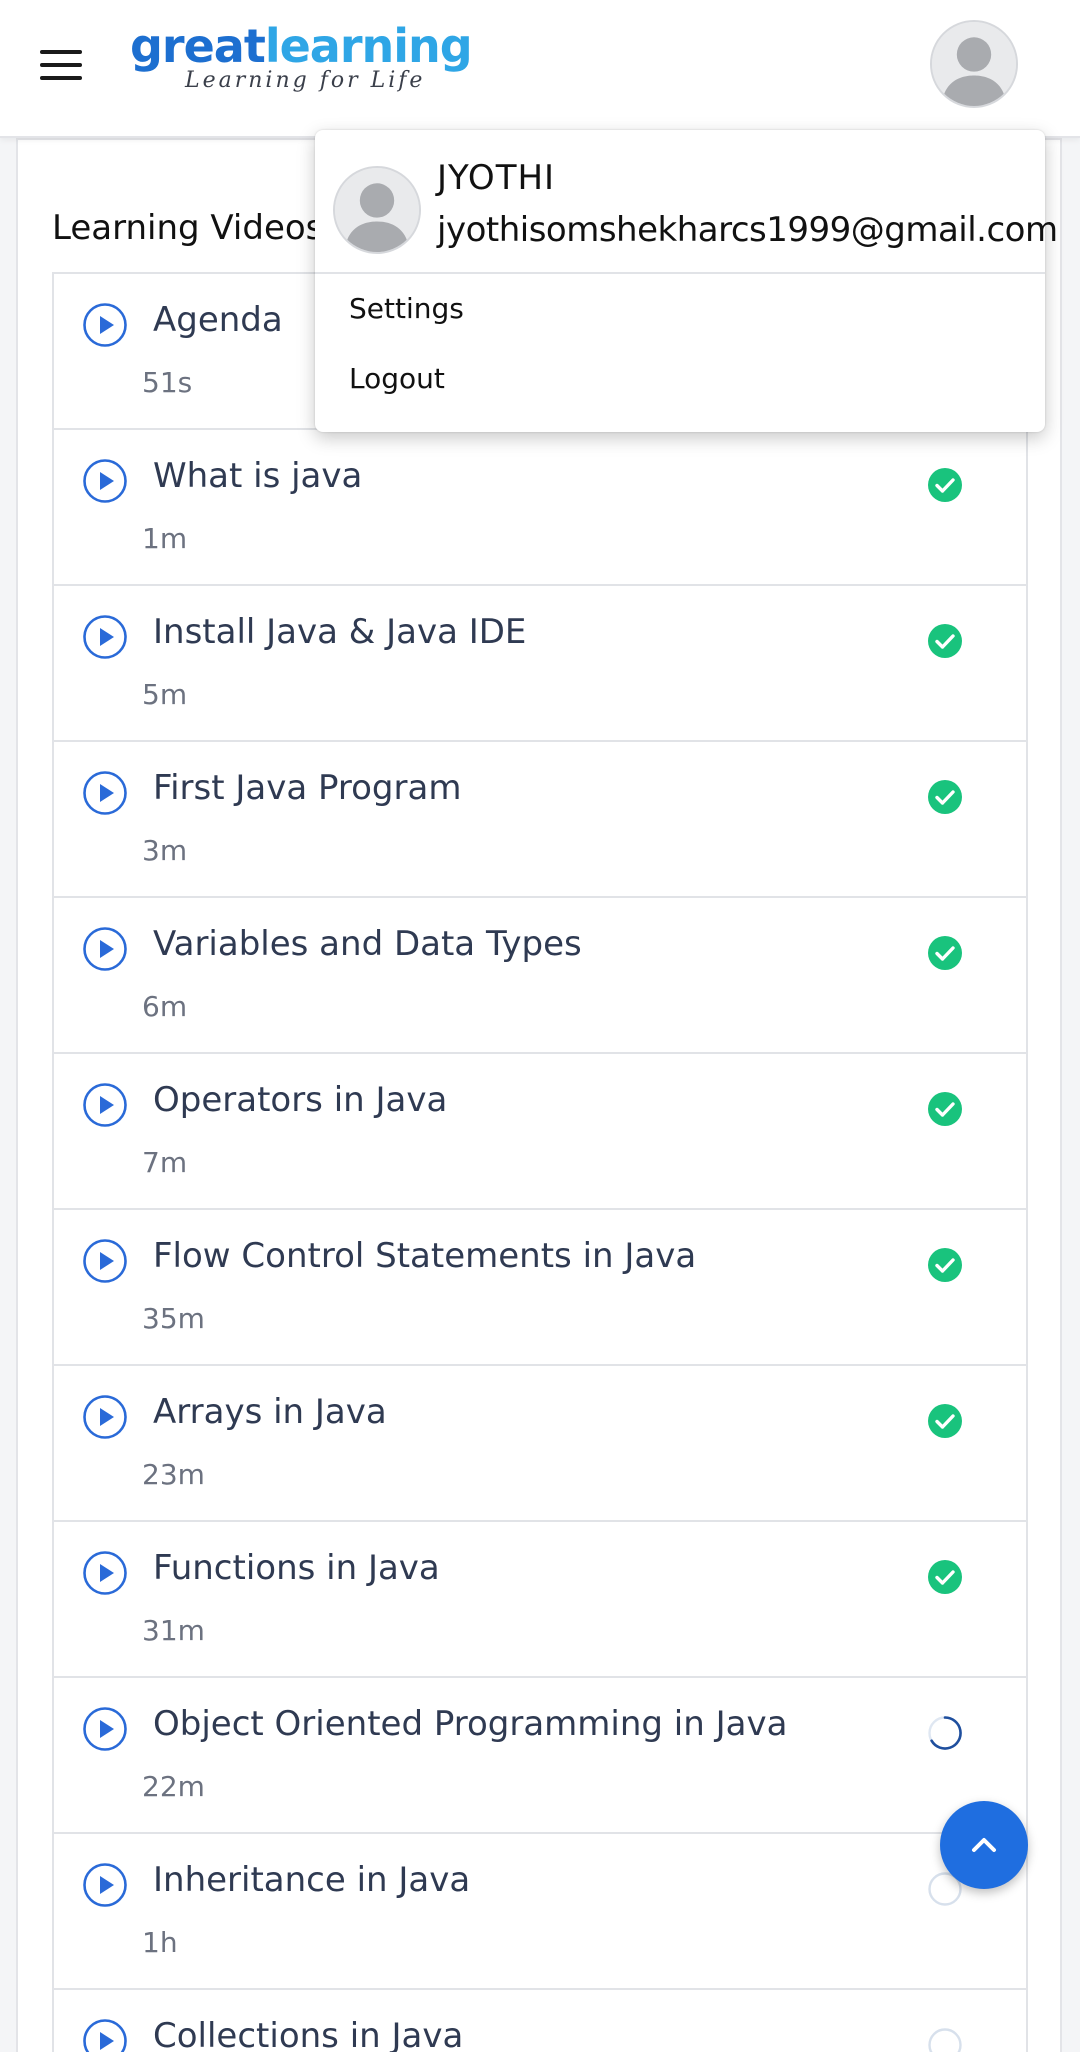  I want to click on scroll-to-top-button, so click(984, 1845).